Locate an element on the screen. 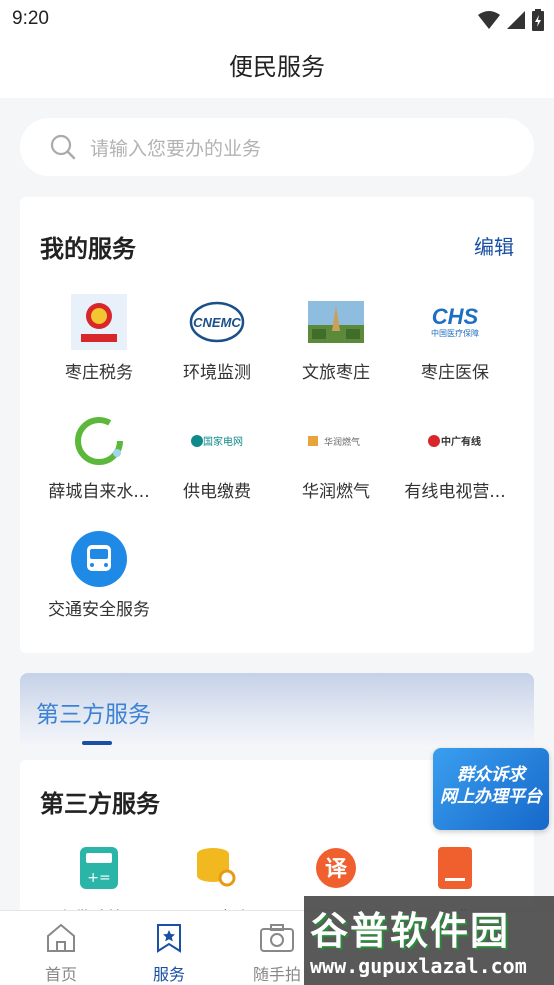 The height and width of the screenshot is (985, 554). banner-indicator is located at coordinates (97, 743).